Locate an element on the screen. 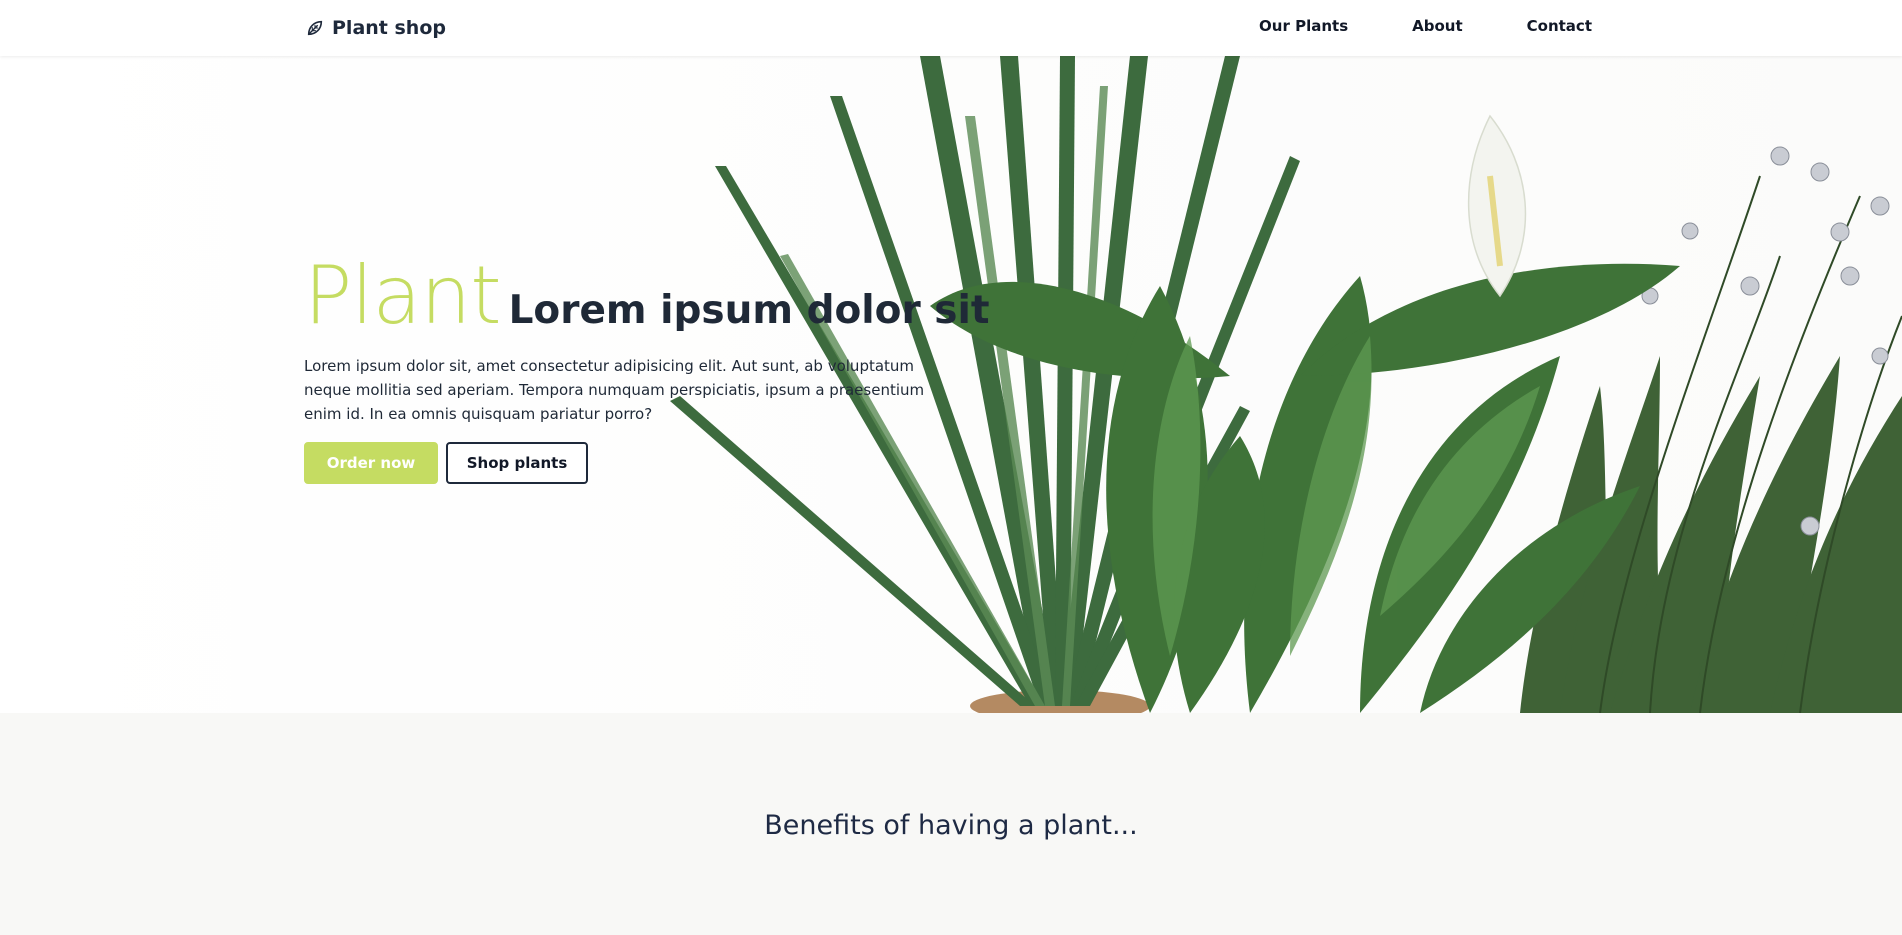 Image resolution: width=1902 pixels, height=935 pixels. brand-logo: Plant shop is located at coordinates (376, 28).